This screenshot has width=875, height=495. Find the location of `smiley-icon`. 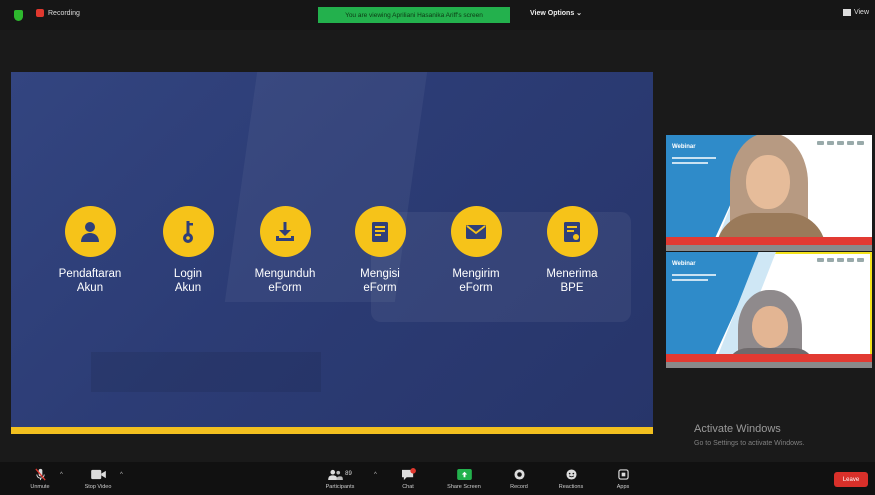

smiley-icon is located at coordinates (571, 474).